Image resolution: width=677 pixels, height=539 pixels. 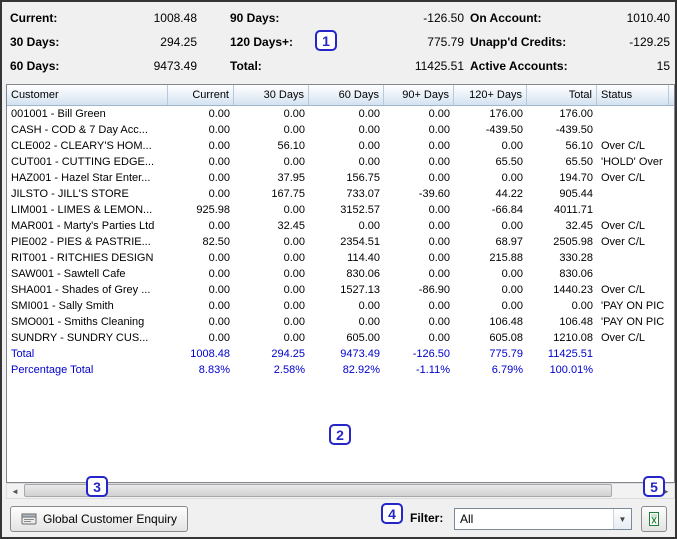 What do you see at coordinates (622, 519) in the screenshot?
I see `chevron-down-icon: ▼` at bounding box center [622, 519].